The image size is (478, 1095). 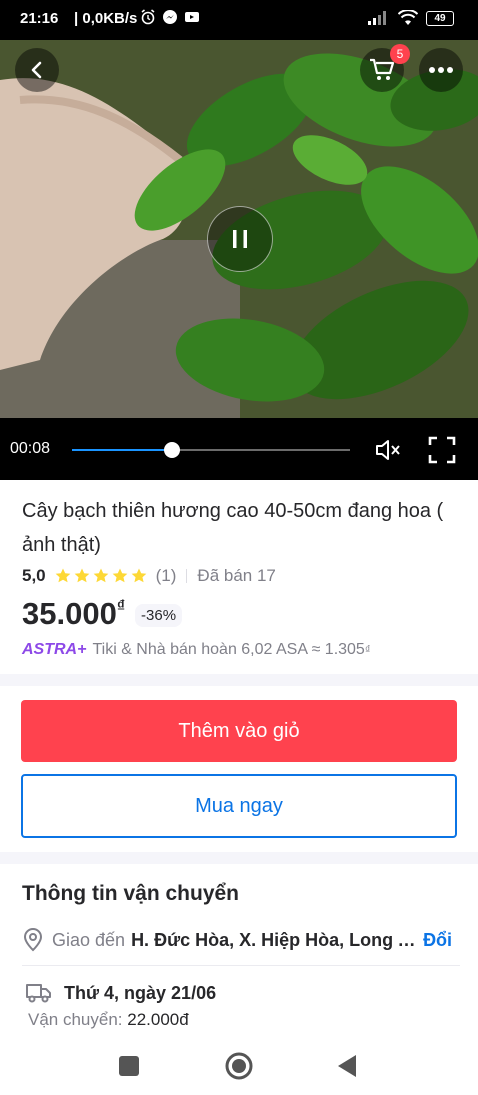 I want to click on messenger-icon, so click(x=170, y=17).